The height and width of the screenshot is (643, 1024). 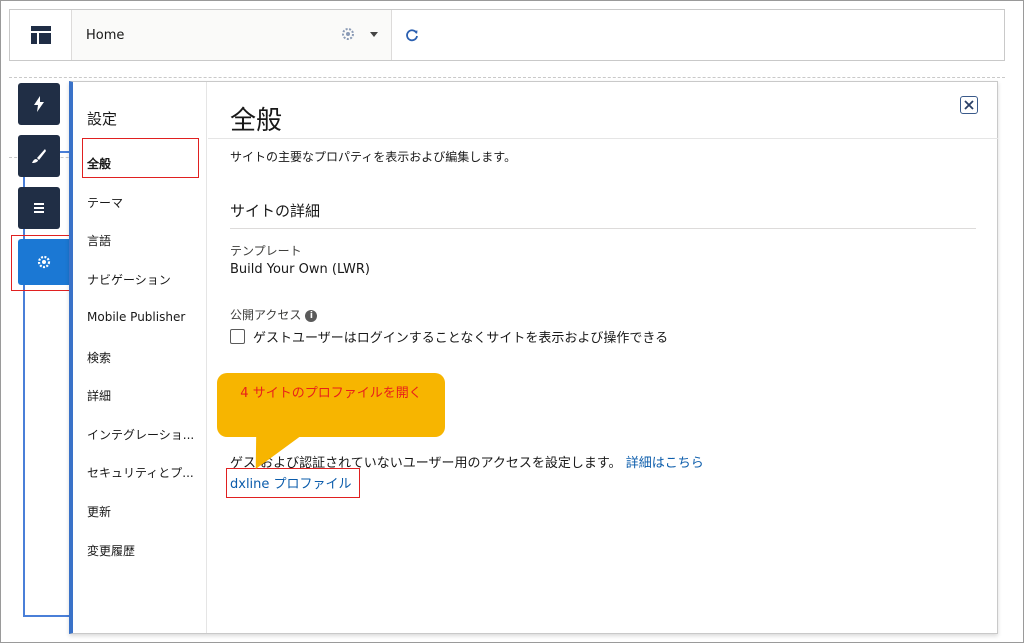 I want to click on rail-structure-button, so click(x=39, y=208).